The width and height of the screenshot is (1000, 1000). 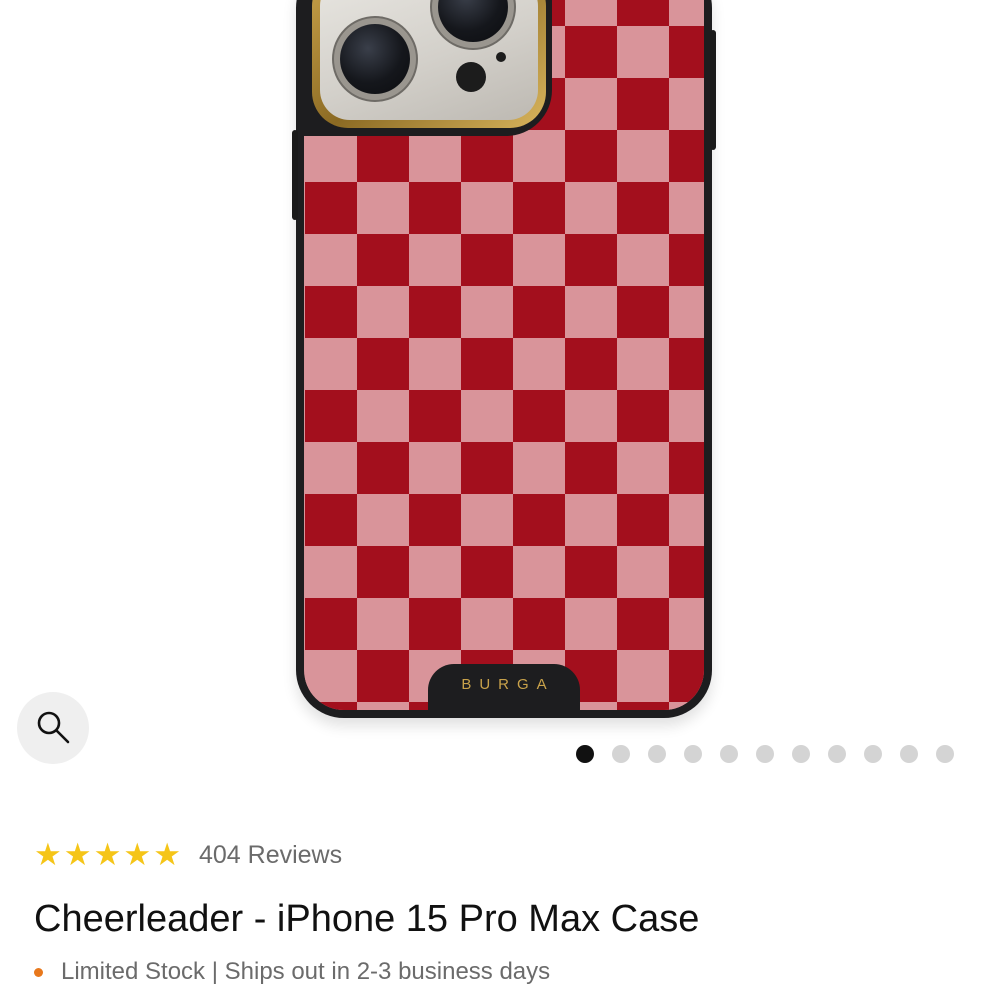 What do you see at coordinates (270, 855) in the screenshot?
I see `review-count: 404 Reviews` at bounding box center [270, 855].